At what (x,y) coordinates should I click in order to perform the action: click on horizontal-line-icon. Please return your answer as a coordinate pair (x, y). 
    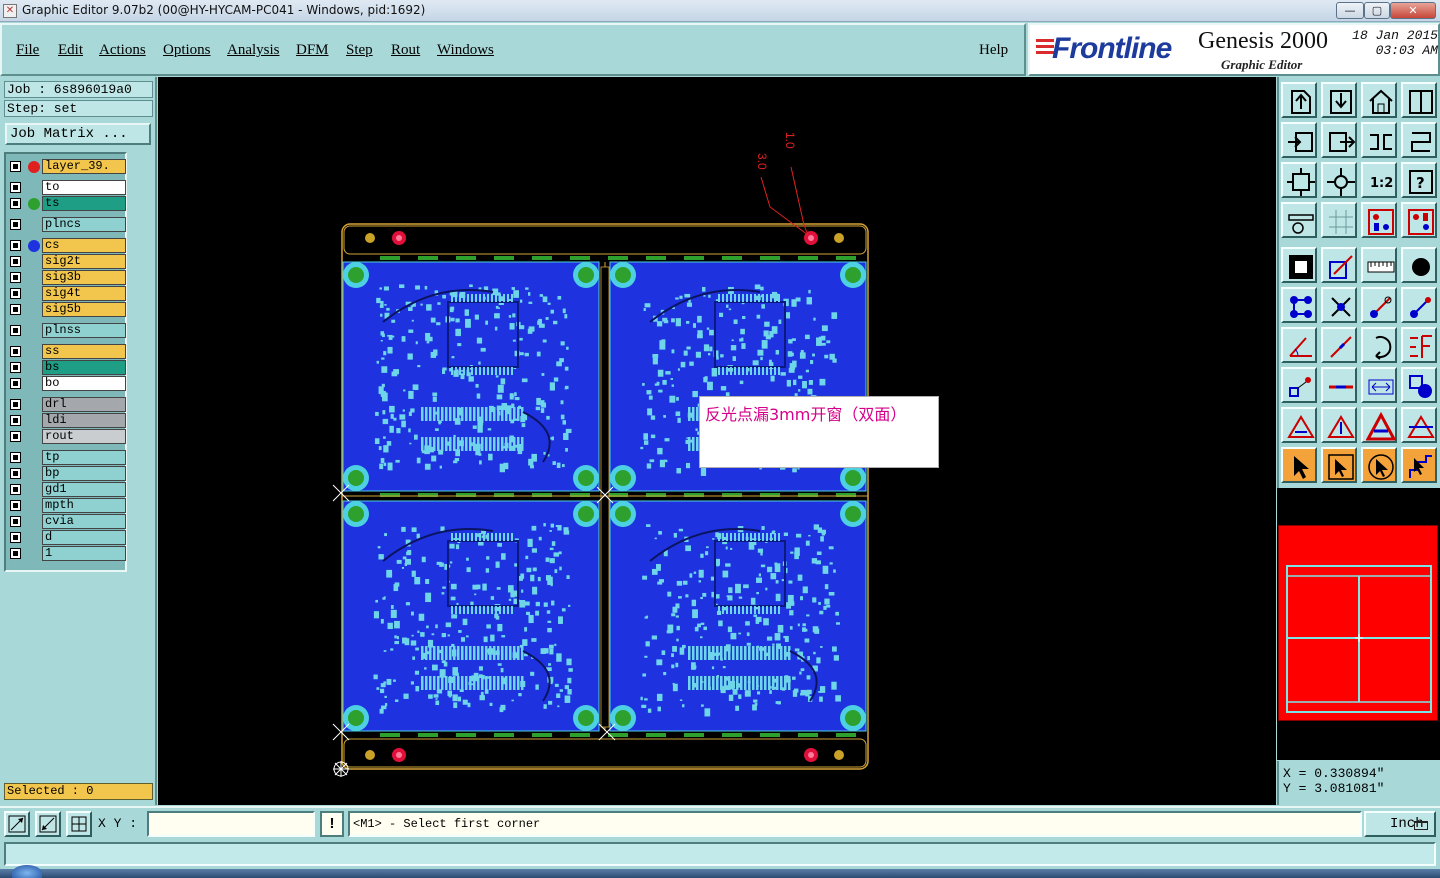
    Looking at the image, I should click on (1339, 385).